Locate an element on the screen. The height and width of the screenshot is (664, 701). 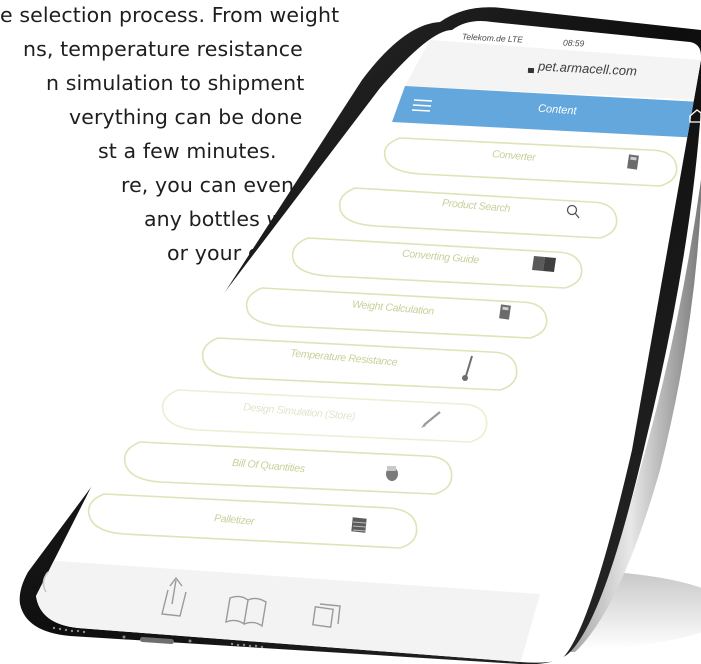
lock-icon is located at coordinates (531, 70).